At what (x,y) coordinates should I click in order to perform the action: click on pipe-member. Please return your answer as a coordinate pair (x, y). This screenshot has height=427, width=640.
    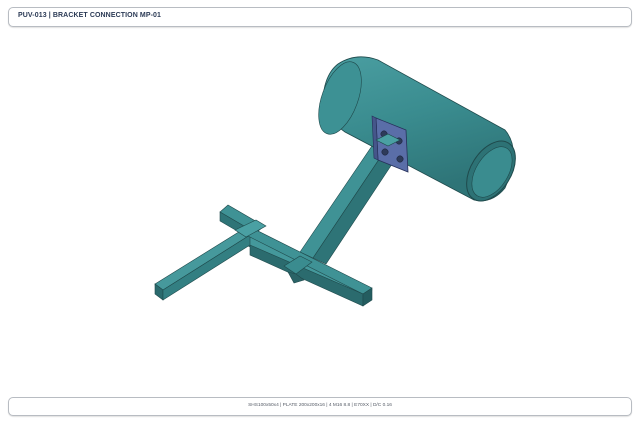
    Looking at the image, I should click on (417, 129).